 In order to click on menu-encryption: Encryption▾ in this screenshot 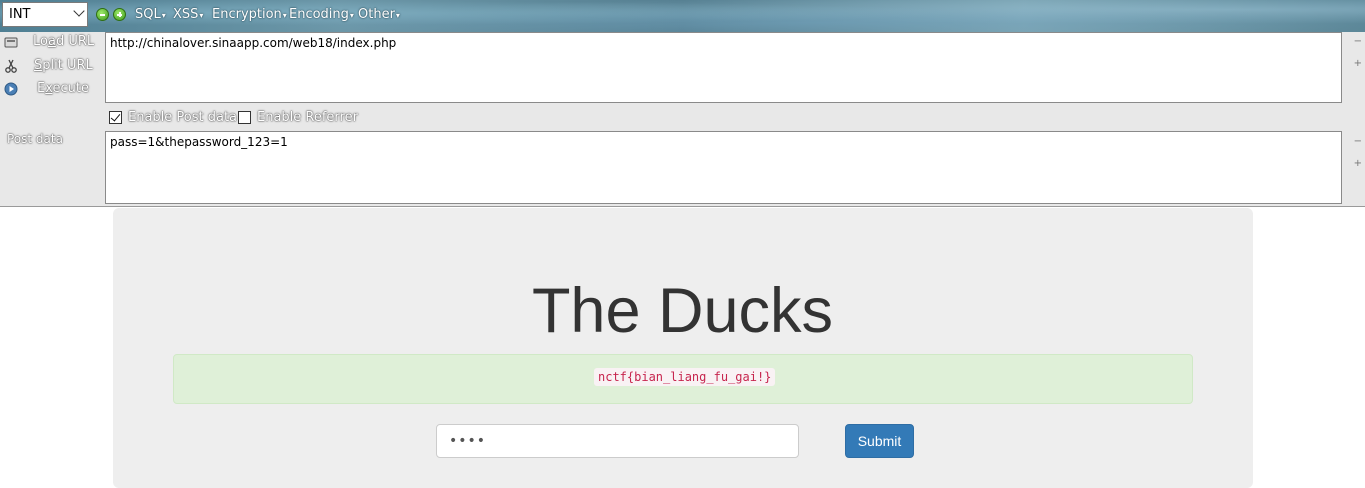, I will do `click(249, 14)`.